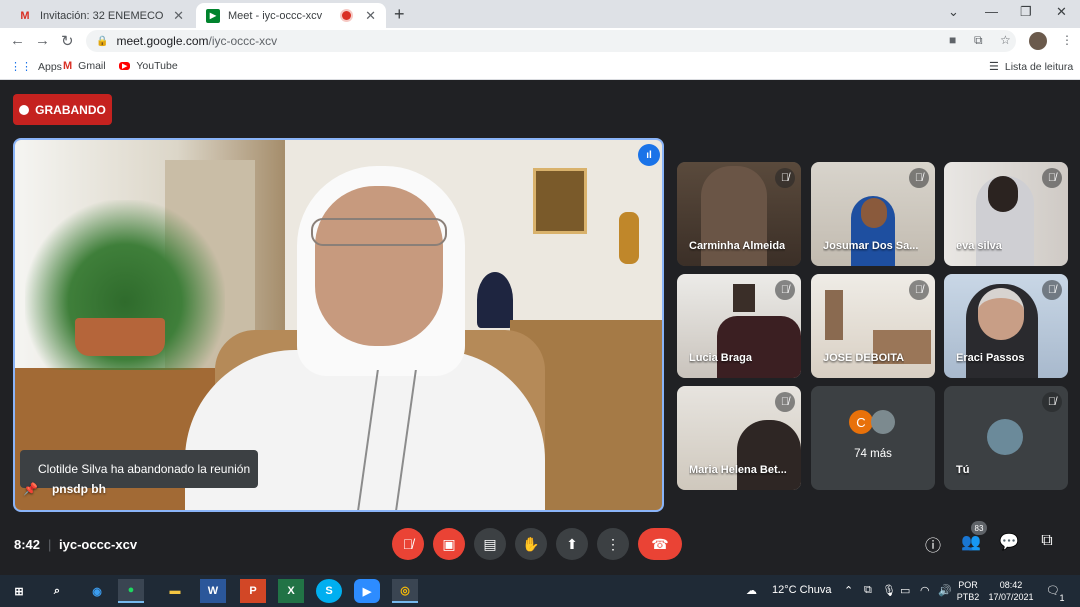 The image size is (1080, 607). What do you see at coordinates (889, 590) in the screenshot?
I see `mic-tray-icon: 🎙` at bounding box center [889, 590].